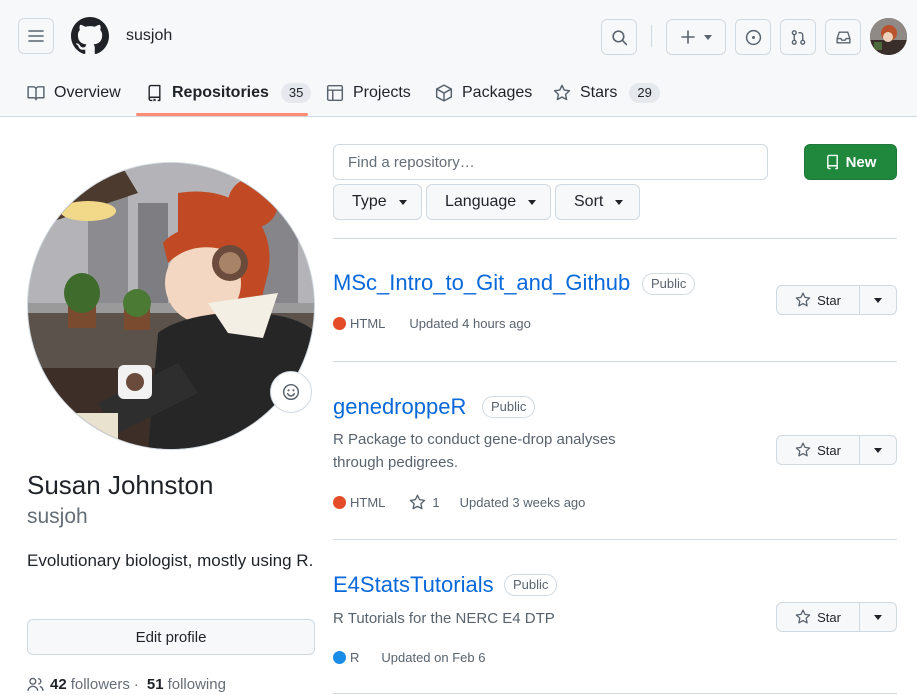  I want to click on menu-button, so click(36, 36).